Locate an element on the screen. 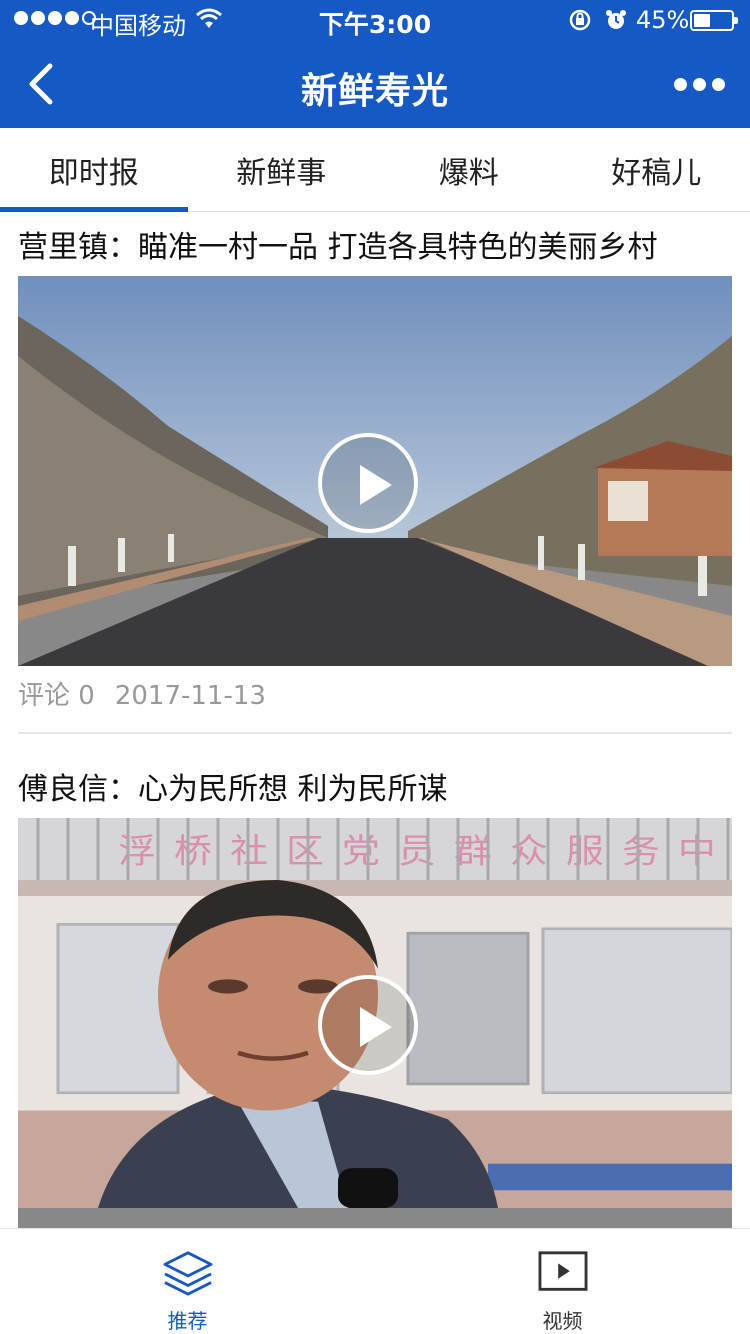  battery-percent: 45% is located at coordinates (663, 20).